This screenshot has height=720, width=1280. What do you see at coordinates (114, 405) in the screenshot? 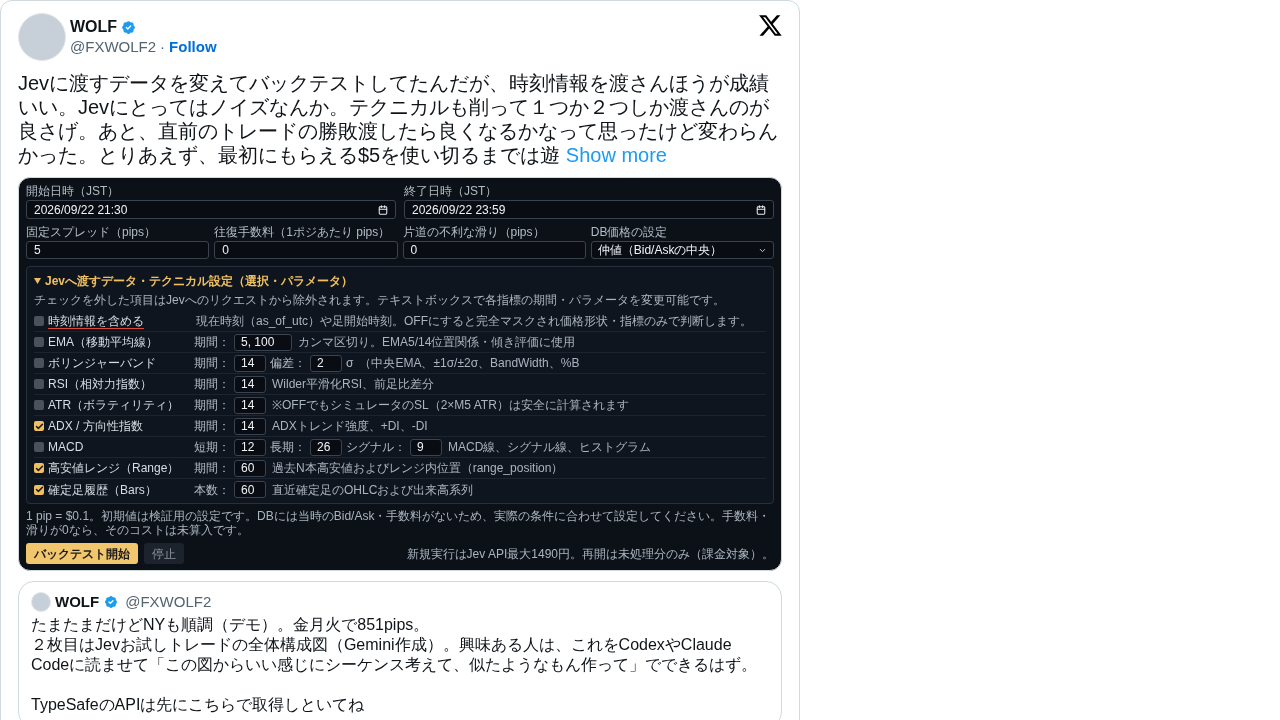
I see `option-label: ATR（ボラティリティ）` at bounding box center [114, 405].